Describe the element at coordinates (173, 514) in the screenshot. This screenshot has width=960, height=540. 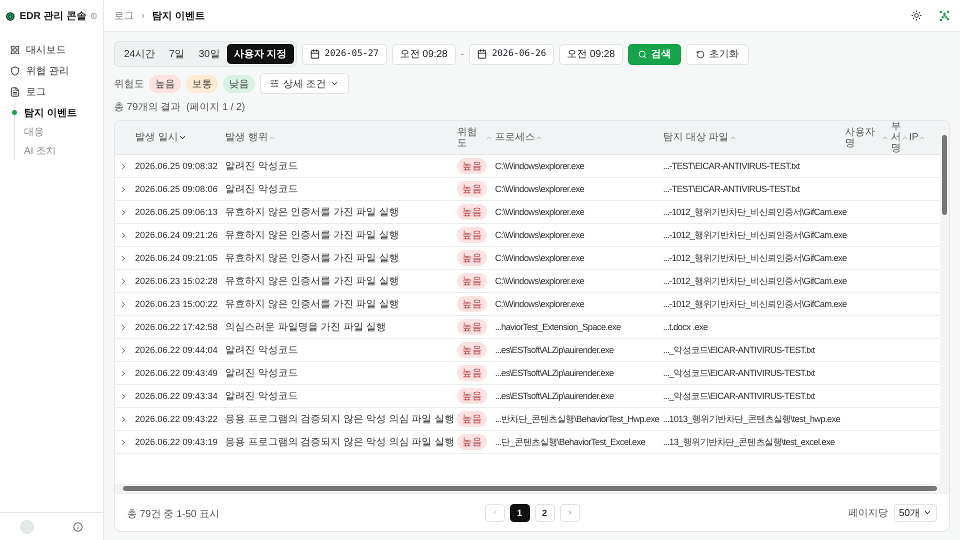
I see `pagination-summary: 총 79건 중 1-50 표시` at that location.